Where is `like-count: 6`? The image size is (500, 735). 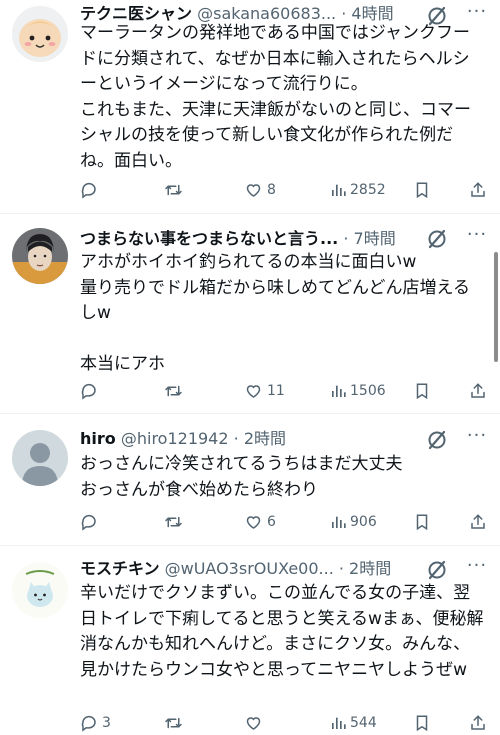
like-count: 6 is located at coordinates (271, 522).